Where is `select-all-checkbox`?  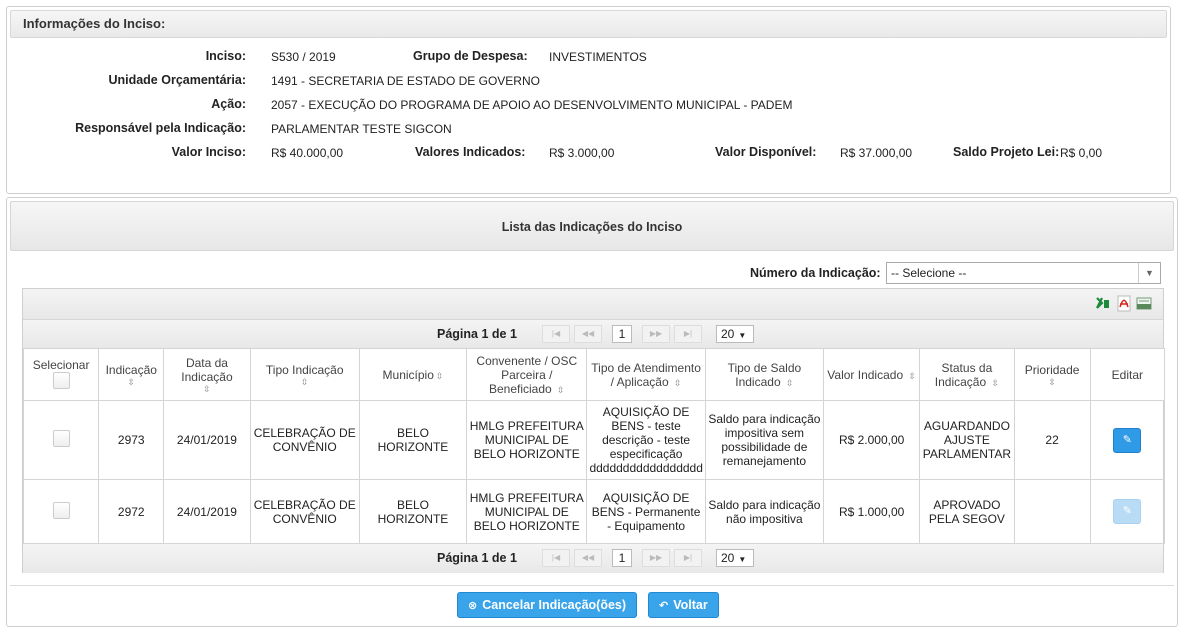
select-all-checkbox is located at coordinates (61, 380).